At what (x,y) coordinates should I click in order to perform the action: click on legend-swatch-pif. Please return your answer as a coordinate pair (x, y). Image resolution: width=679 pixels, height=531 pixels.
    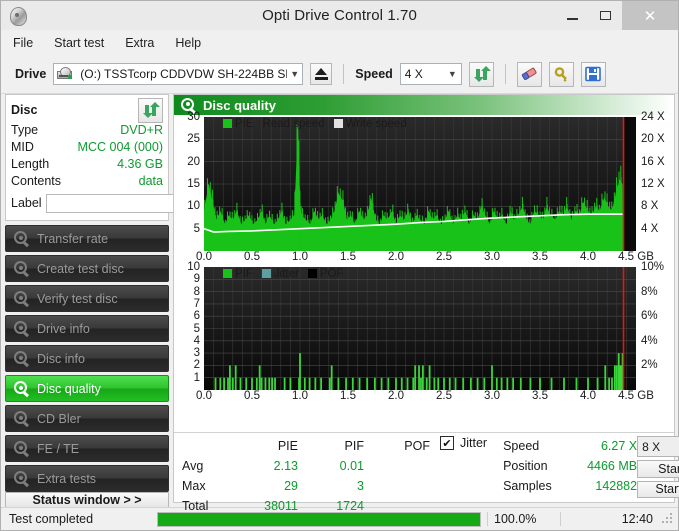
    Looking at the image, I should click on (227, 273).